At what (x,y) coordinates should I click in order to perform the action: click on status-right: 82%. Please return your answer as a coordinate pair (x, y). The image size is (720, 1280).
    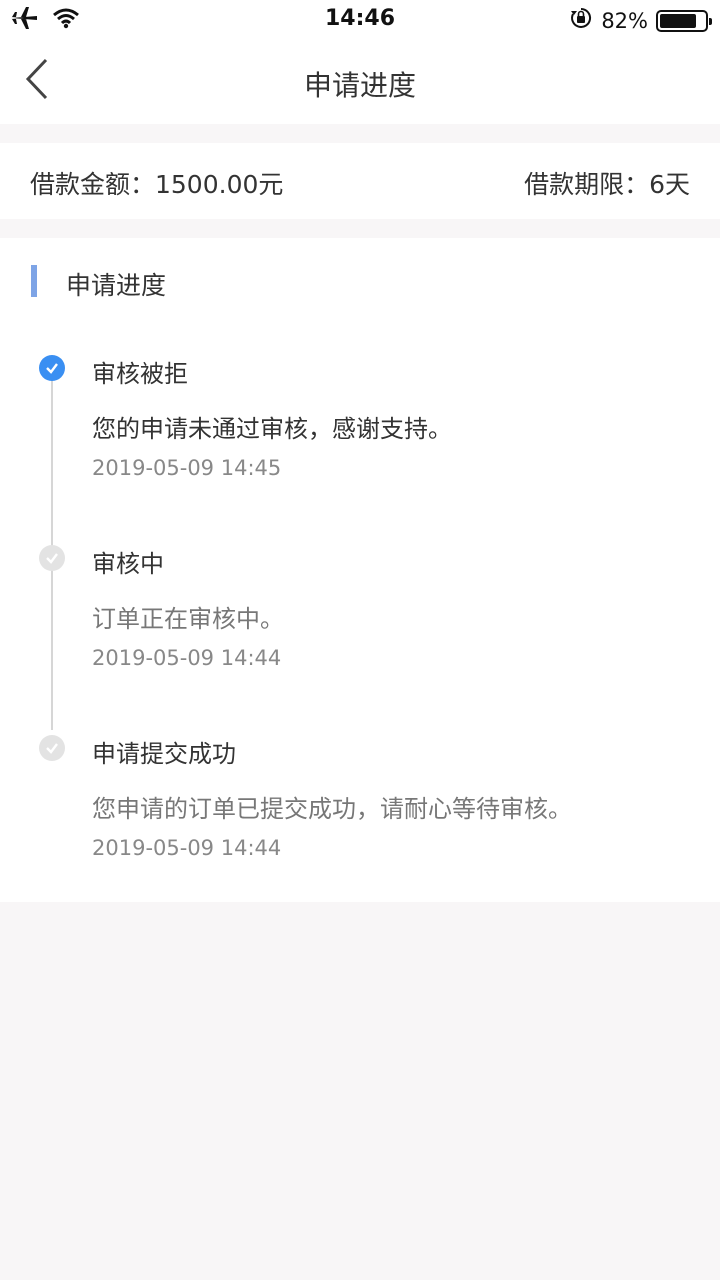
    Looking at the image, I should click on (640, 20).